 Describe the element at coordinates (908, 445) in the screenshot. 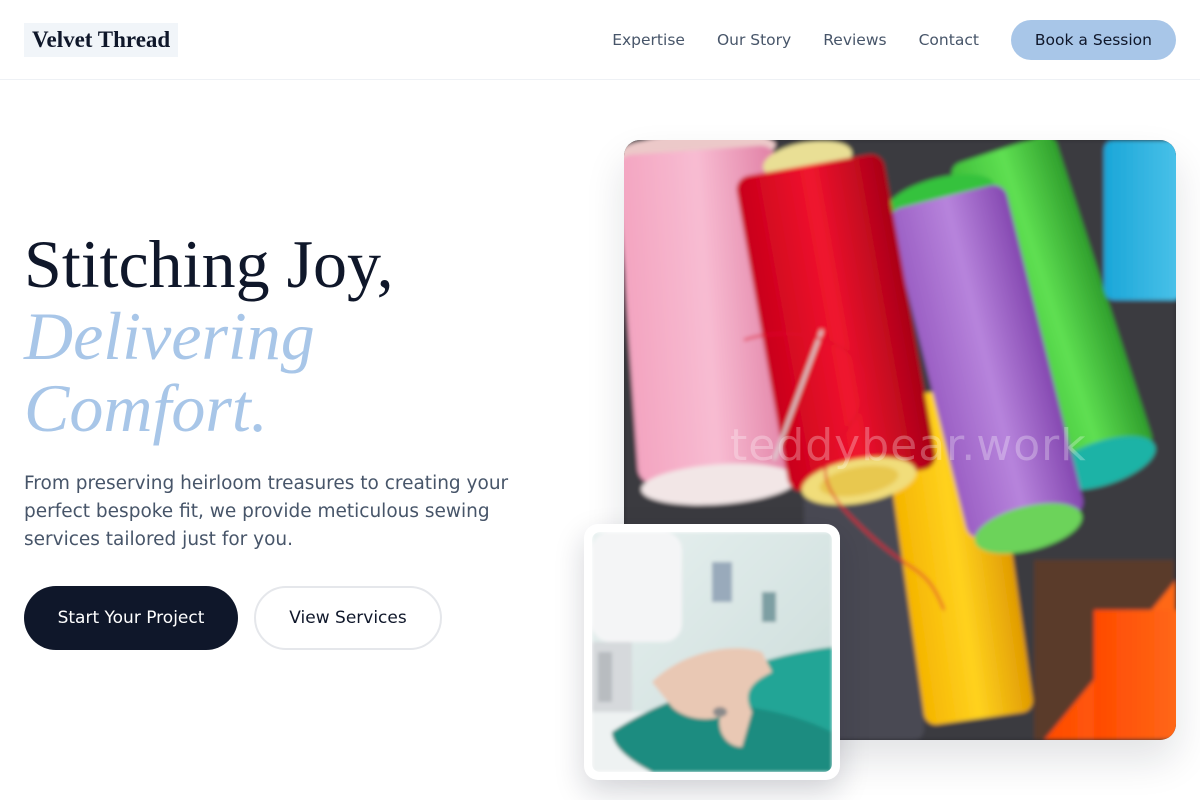

I see `image-watermark: teddybear.work` at that location.